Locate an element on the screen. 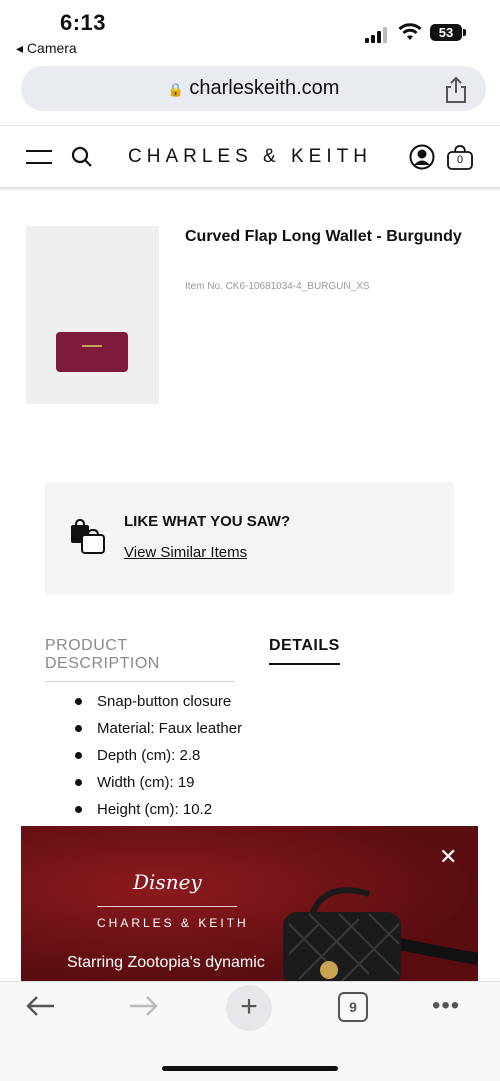  wifi-icon is located at coordinates (410, 31).